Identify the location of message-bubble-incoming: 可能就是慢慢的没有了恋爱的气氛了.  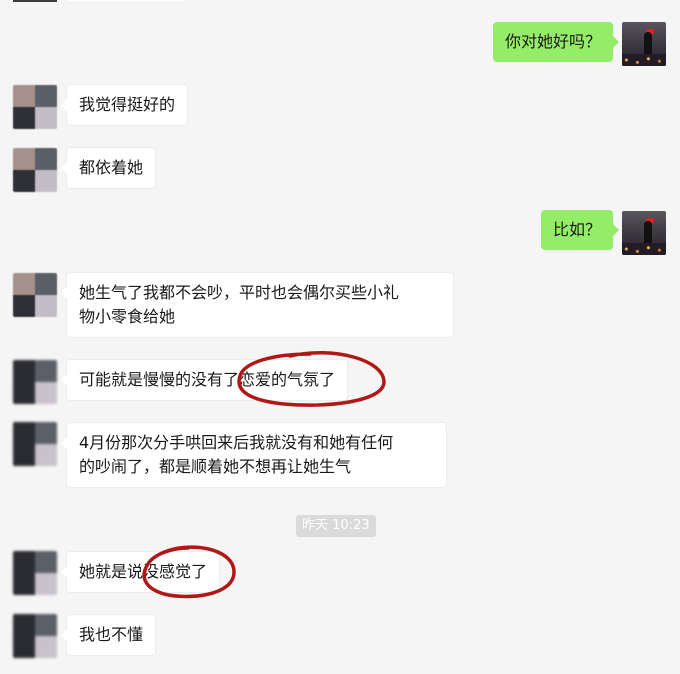
(204, 380).